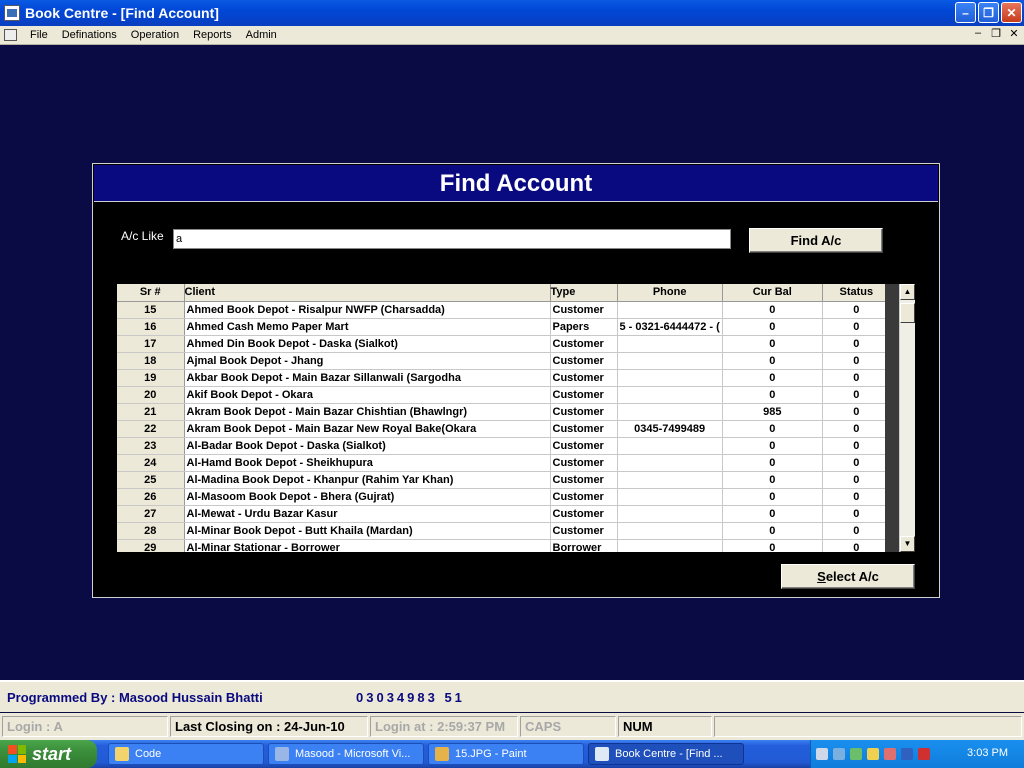  Describe the element at coordinates (1014, 33) in the screenshot. I see `mdi-close-button: ✕` at that location.